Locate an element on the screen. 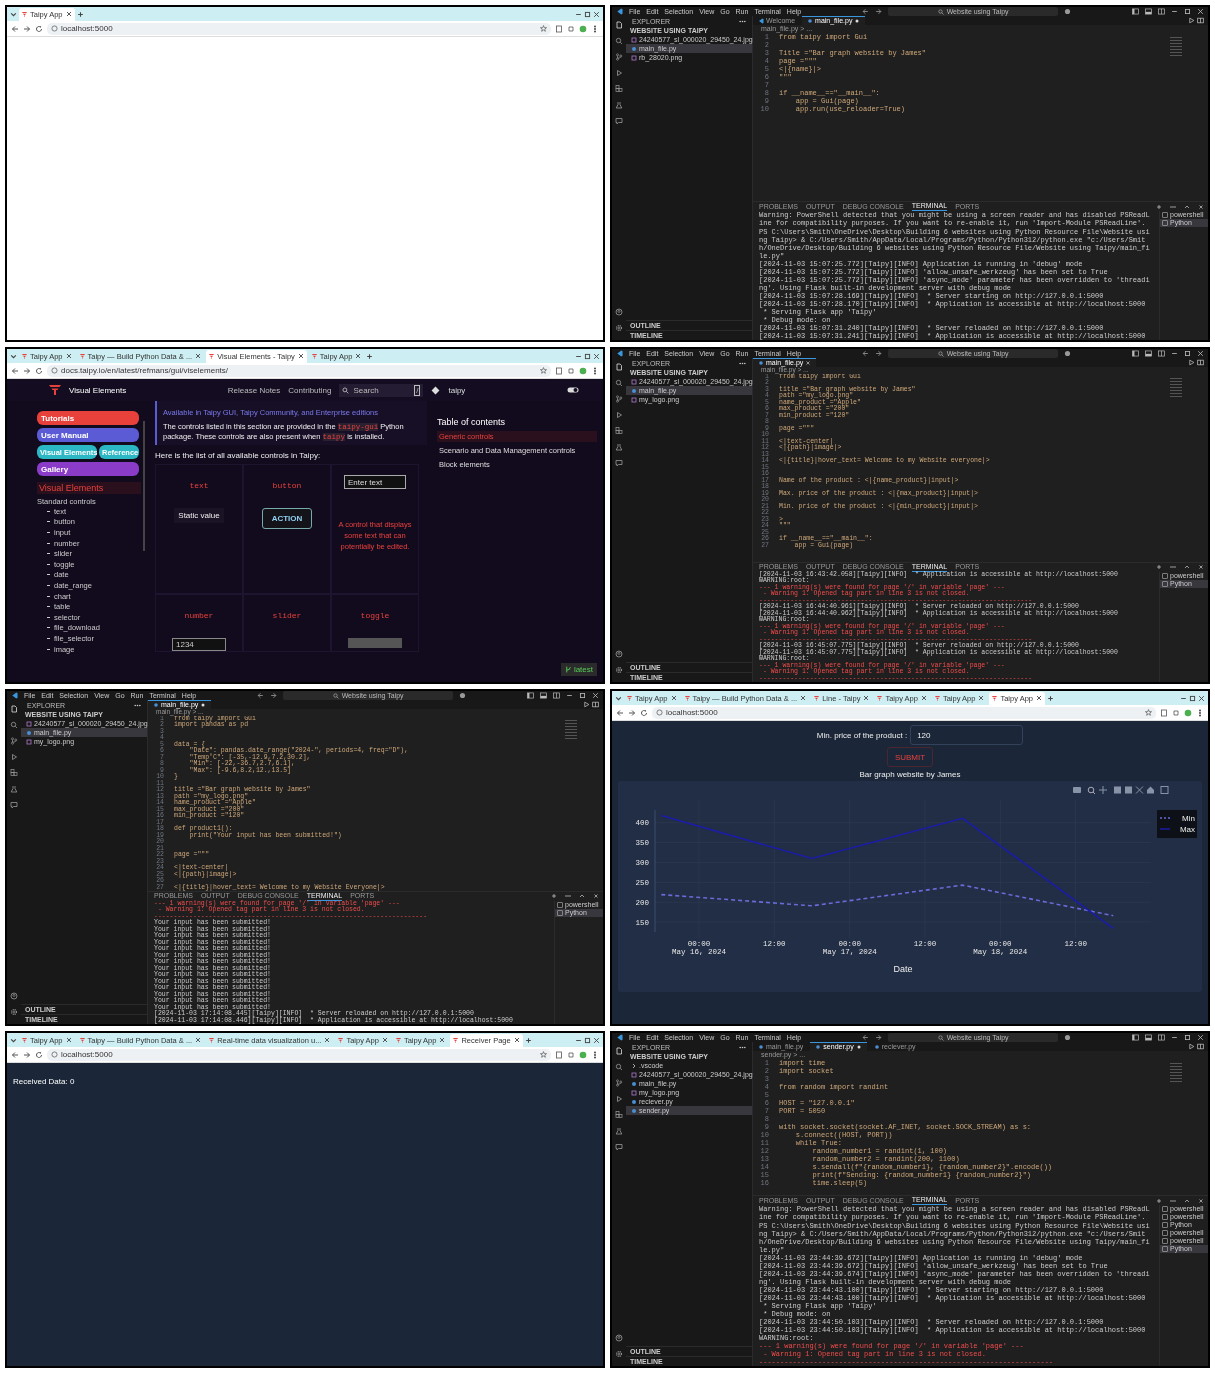 This screenshot has height=1373, width=1215. address-field: docs.taipy.io/en/latest/refmans/gui/viselements/ is located at coordinates (299, 370).